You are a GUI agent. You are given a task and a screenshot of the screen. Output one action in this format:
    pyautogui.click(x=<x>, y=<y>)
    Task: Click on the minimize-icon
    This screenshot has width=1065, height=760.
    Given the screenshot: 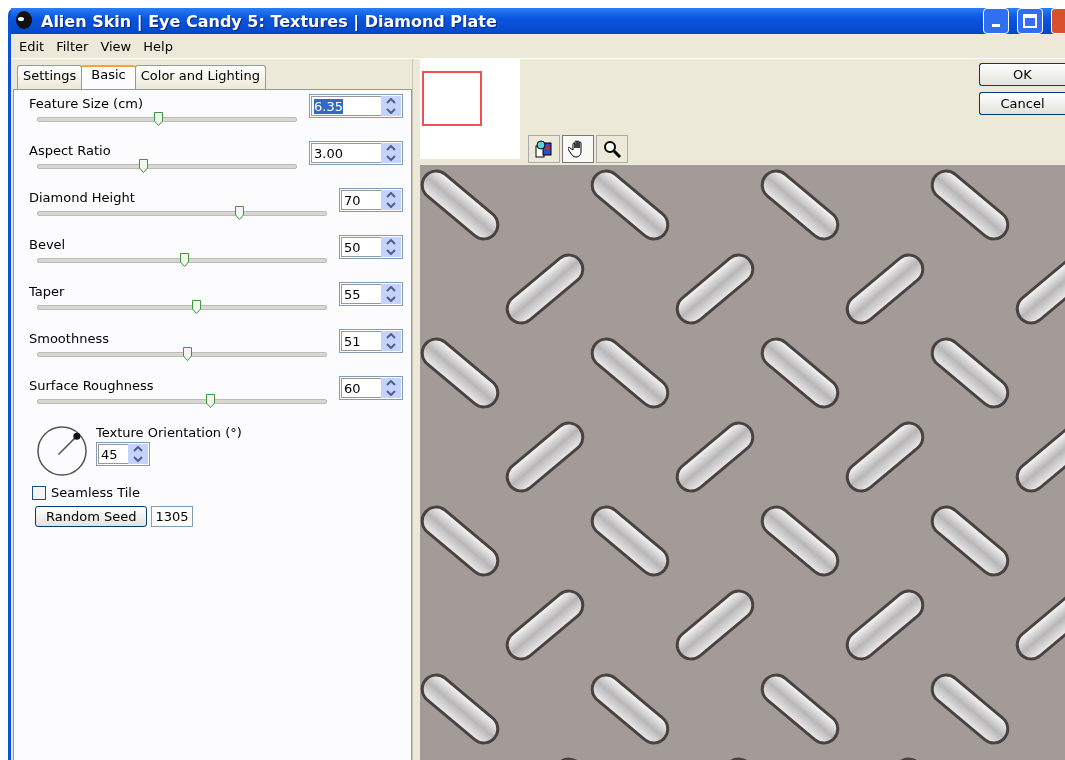 What is the action you would take?
    pyautogui.click(x=996, y=25)
    